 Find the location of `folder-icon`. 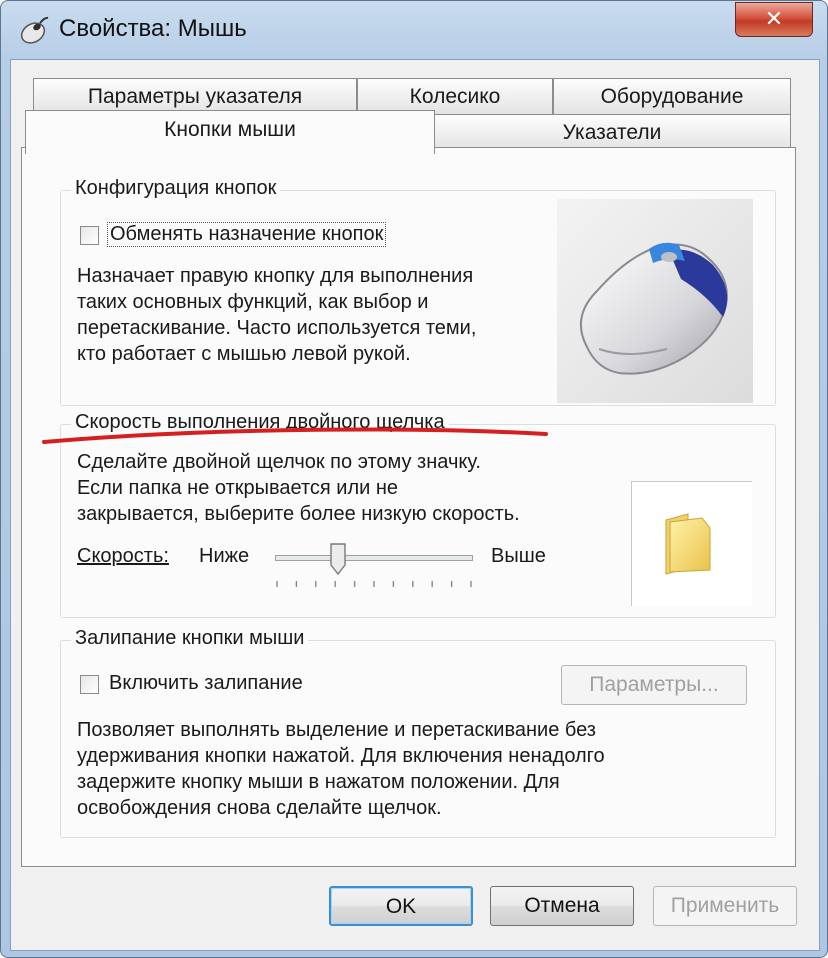

folder-icon is located at coordinates (690, 543).